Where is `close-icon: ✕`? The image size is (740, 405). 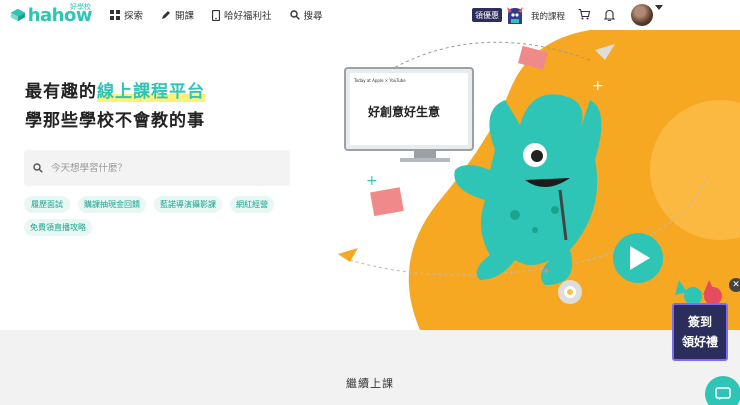 close-icon: ✕ is located at coordinates (734, 285).